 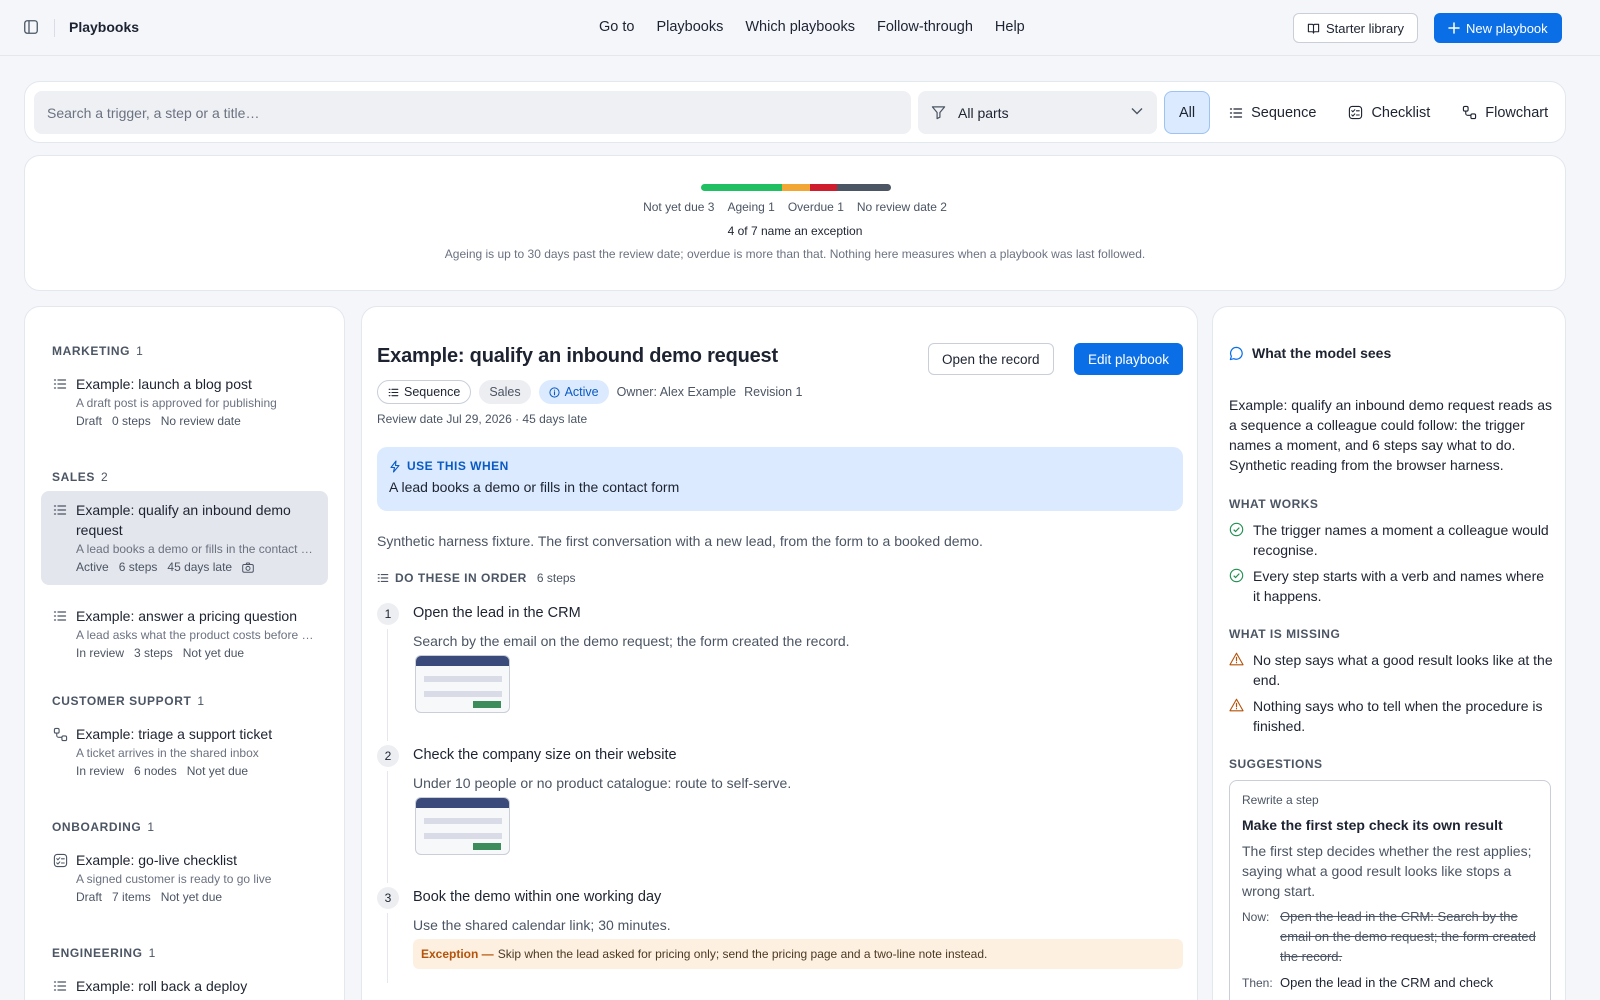 I want to click on list-item: Example: roll back a deploy, so click(x=184, y=983).